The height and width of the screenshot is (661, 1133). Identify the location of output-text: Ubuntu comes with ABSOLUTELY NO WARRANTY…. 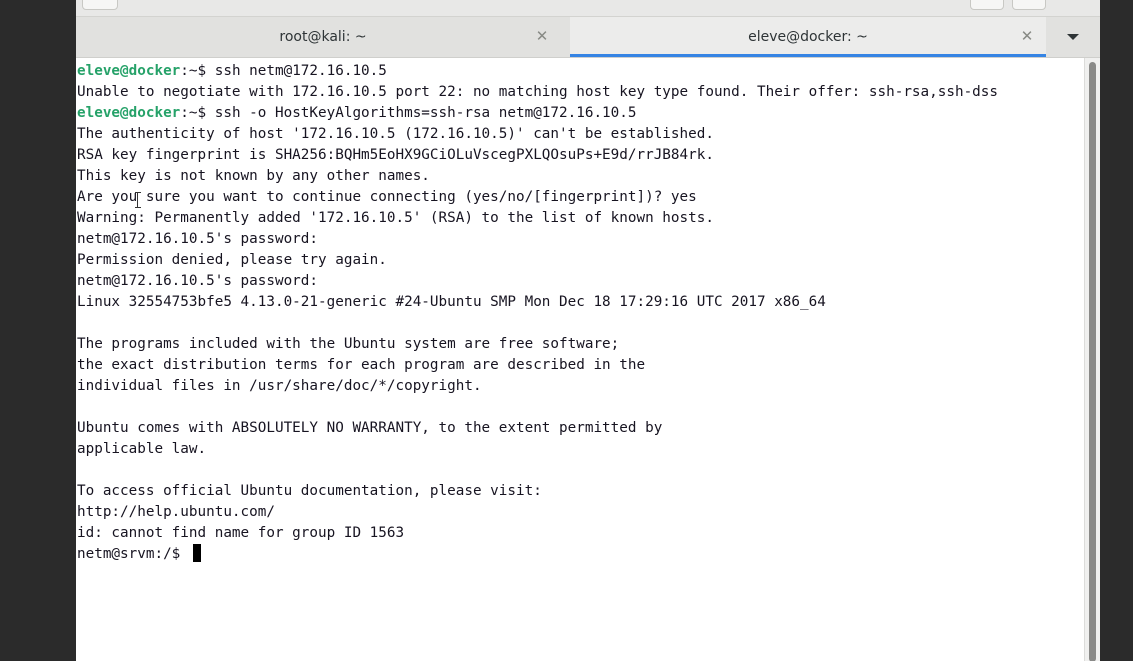
(370, 428).